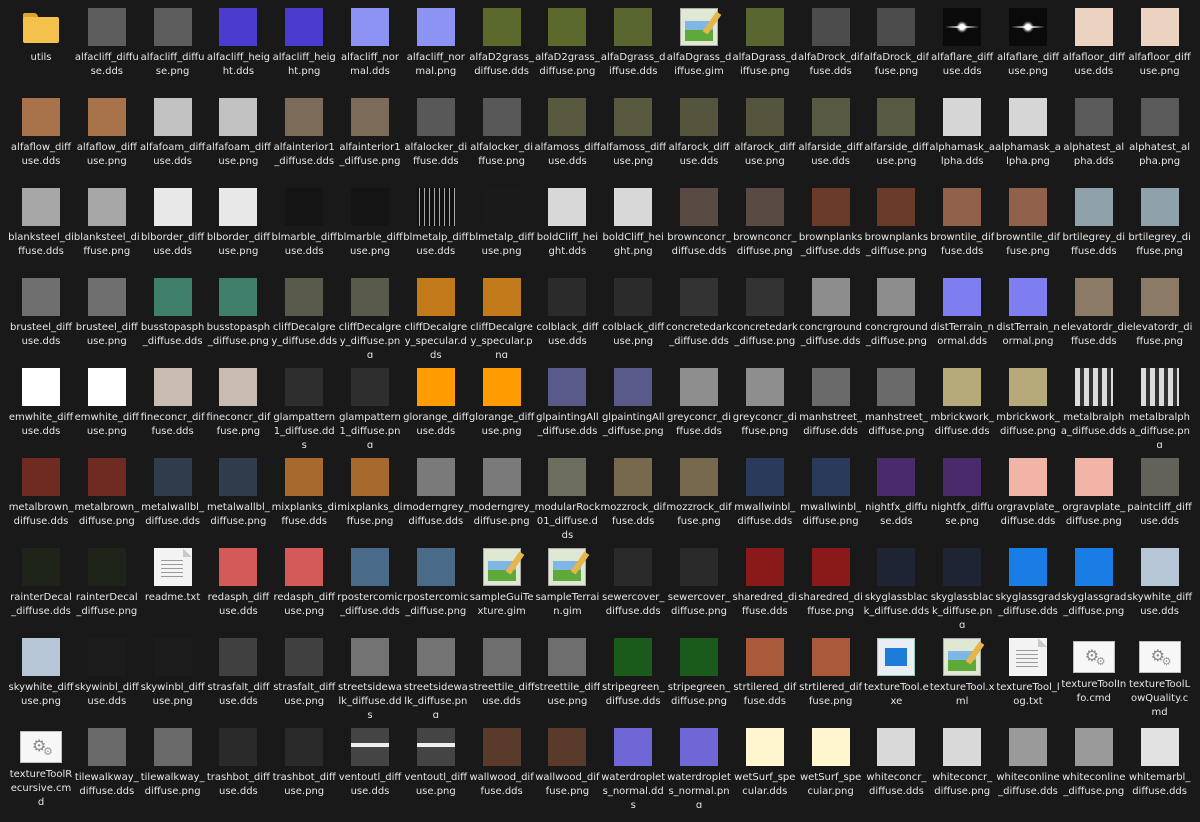  Describe the element at coordinates (107, 674) in the screenshot. I see `file-item: skywinbl_diffuse.dds` at that location.